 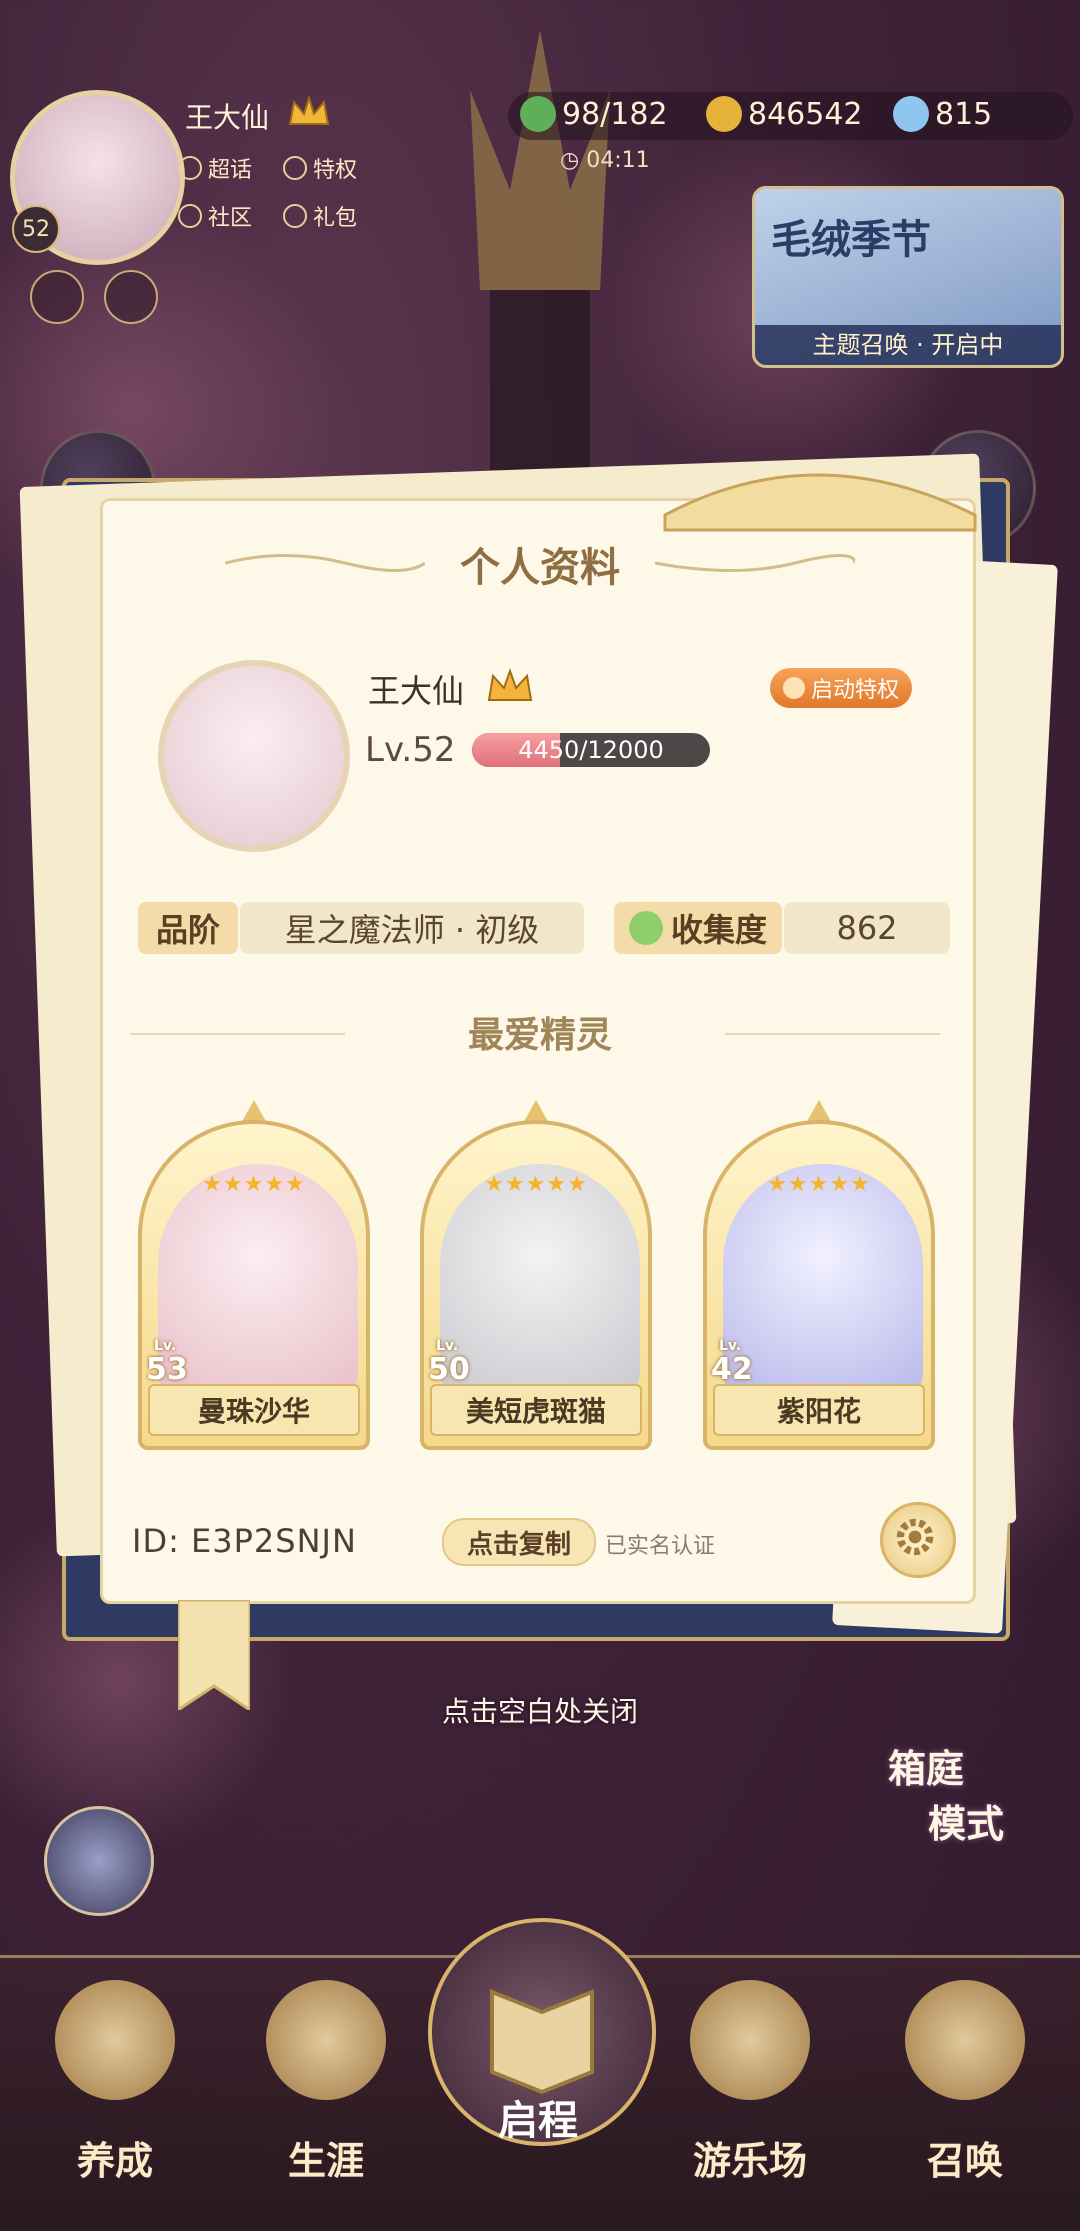 What do you see at coordinates (190, 168) in the screenshot?
I see `diamond-icon` at bounding box center [190, 168].